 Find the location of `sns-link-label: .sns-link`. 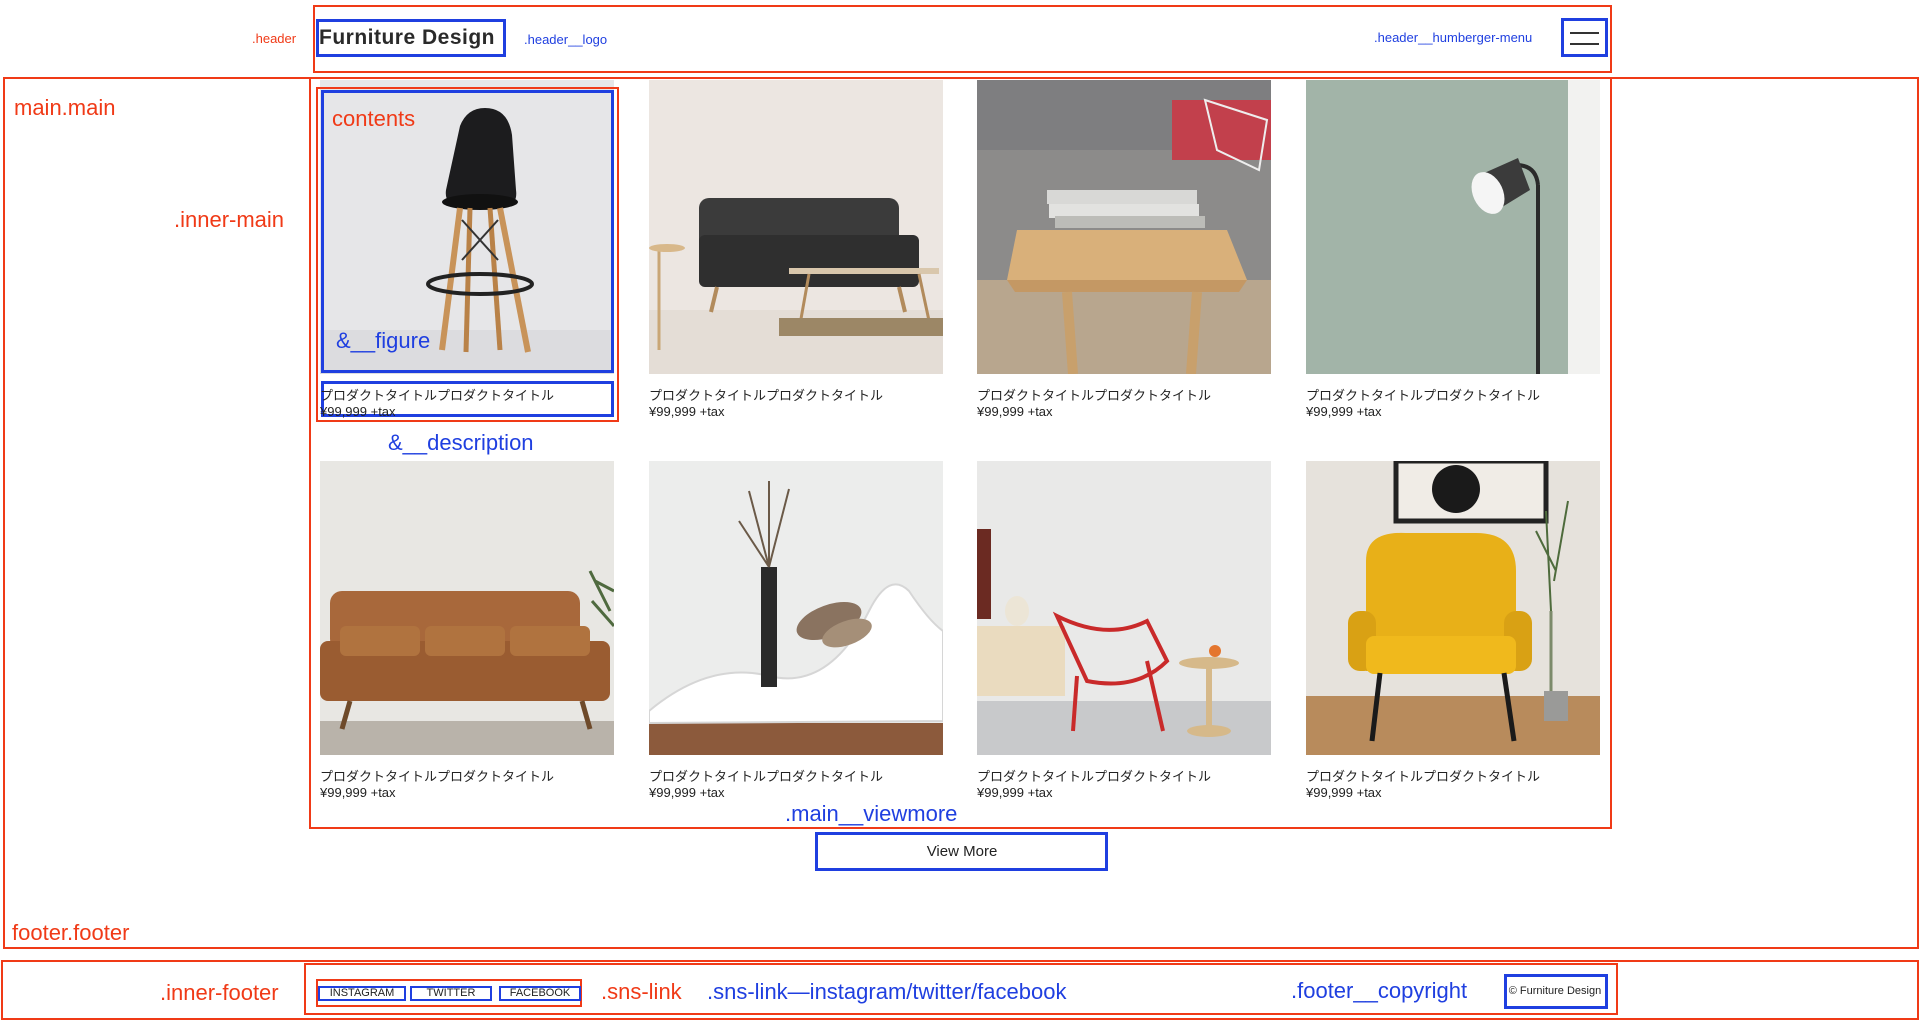

sns-link-label: .sns-link is located at coordinates (641, 991).